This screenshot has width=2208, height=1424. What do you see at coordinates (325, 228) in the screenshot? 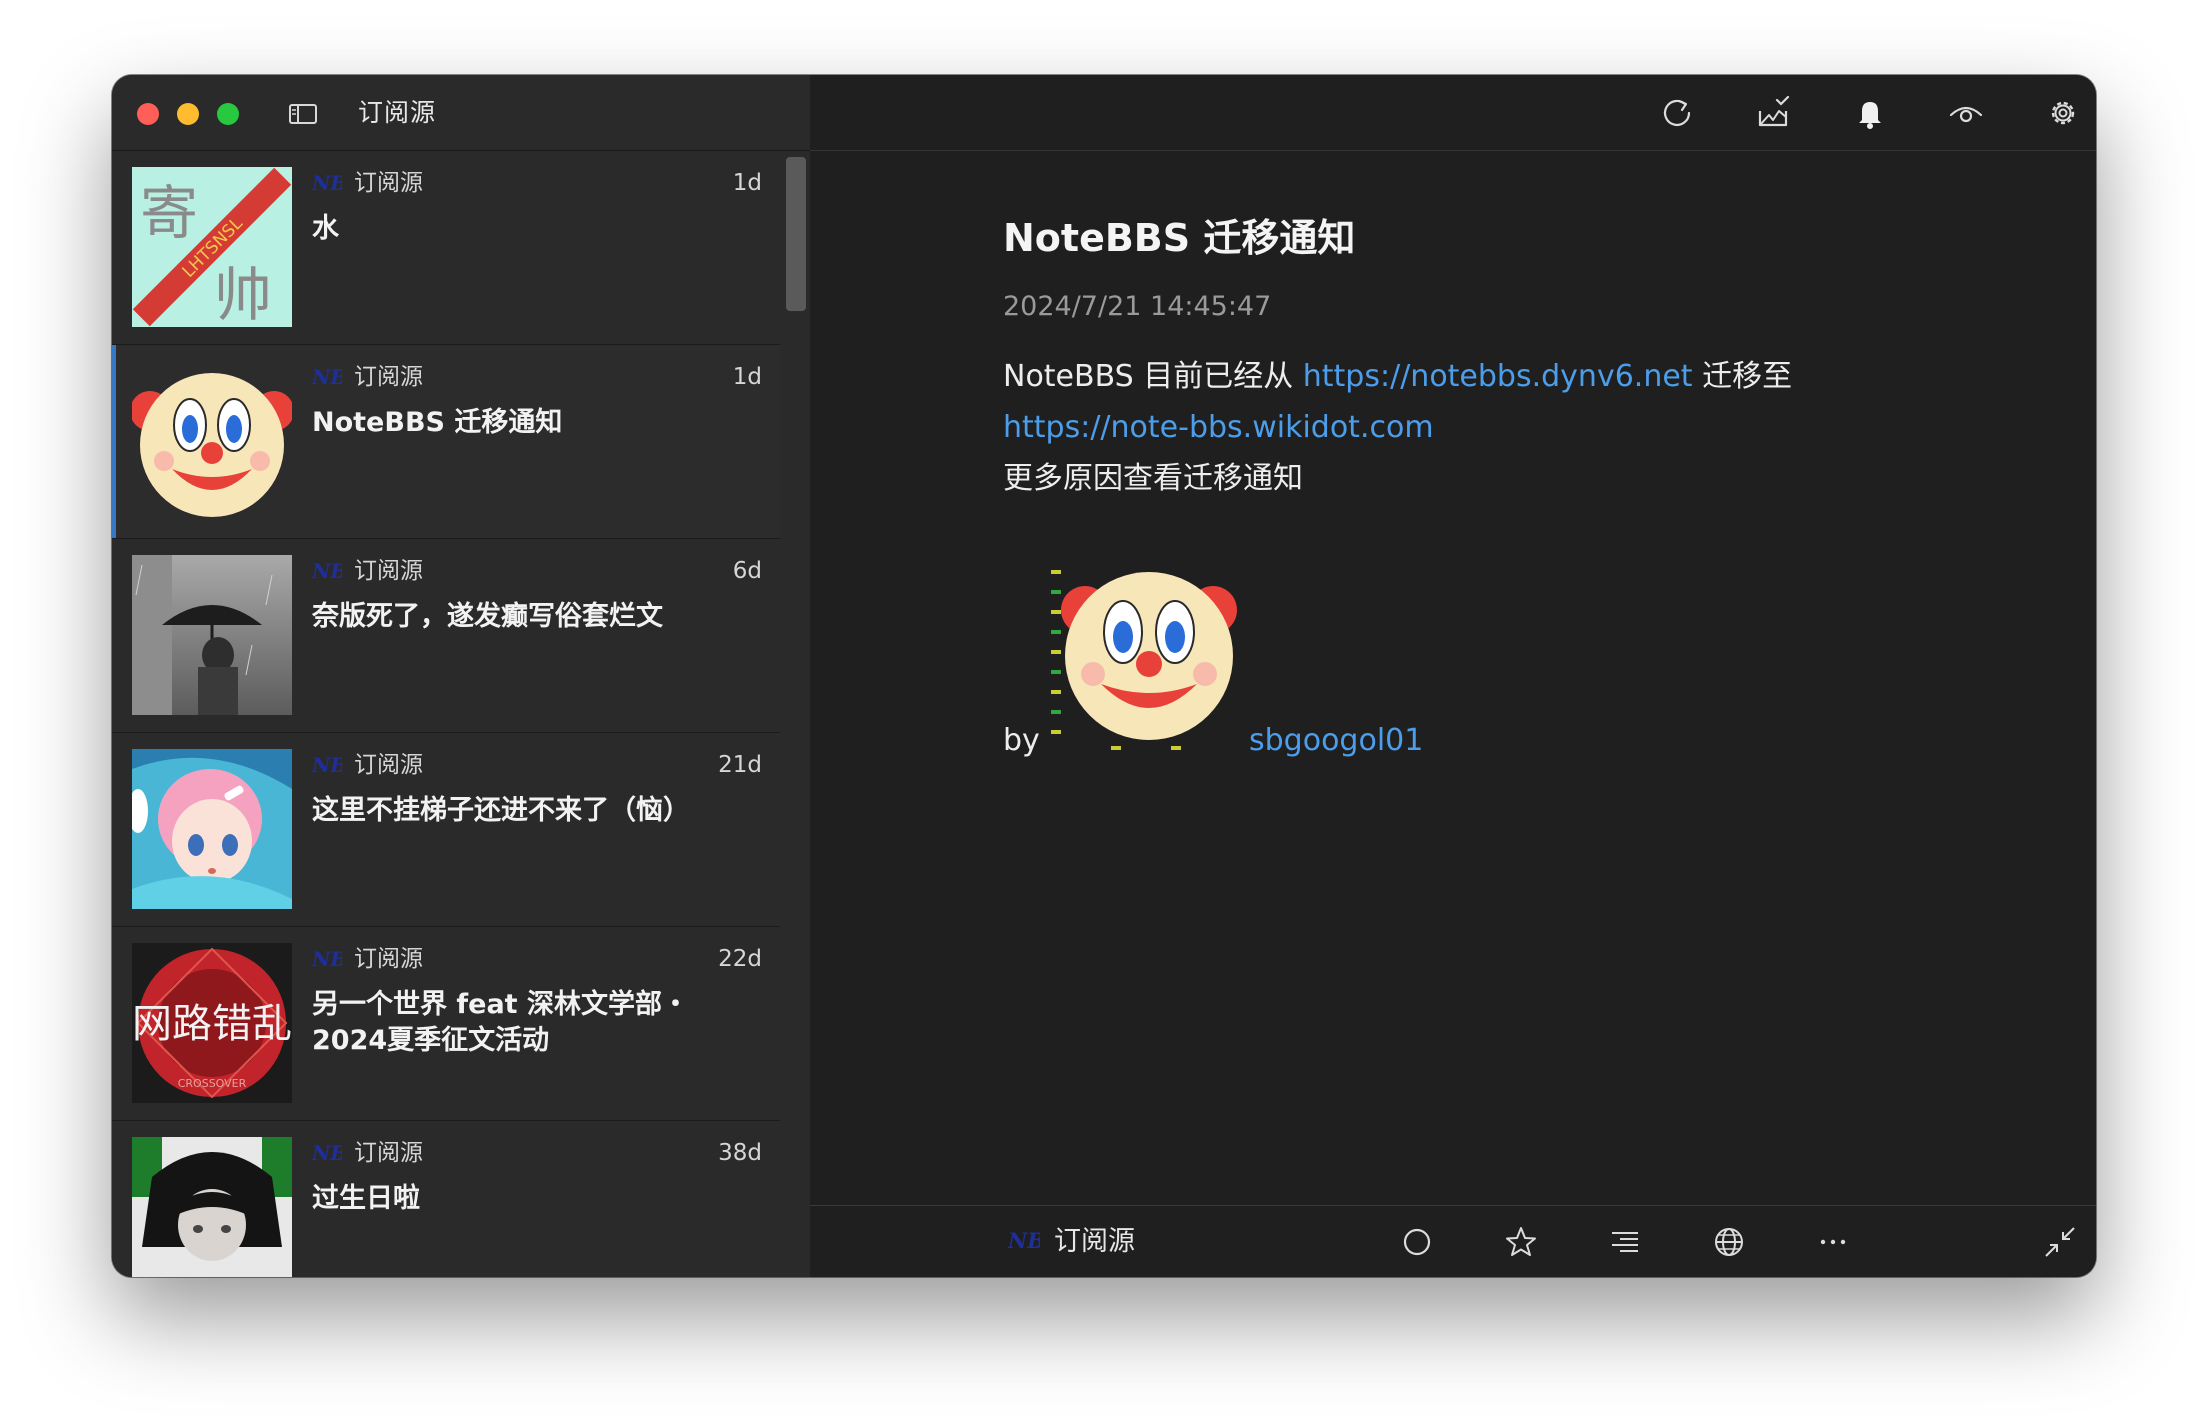
I see `feed-title: 水` at bounding box center [325, 228].